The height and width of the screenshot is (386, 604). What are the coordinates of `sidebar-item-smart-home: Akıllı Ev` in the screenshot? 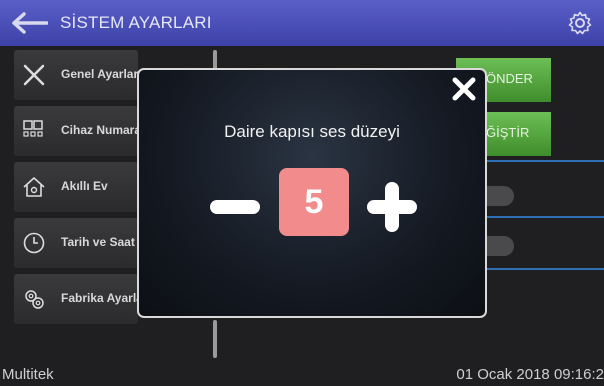 It's located at (76, 187).